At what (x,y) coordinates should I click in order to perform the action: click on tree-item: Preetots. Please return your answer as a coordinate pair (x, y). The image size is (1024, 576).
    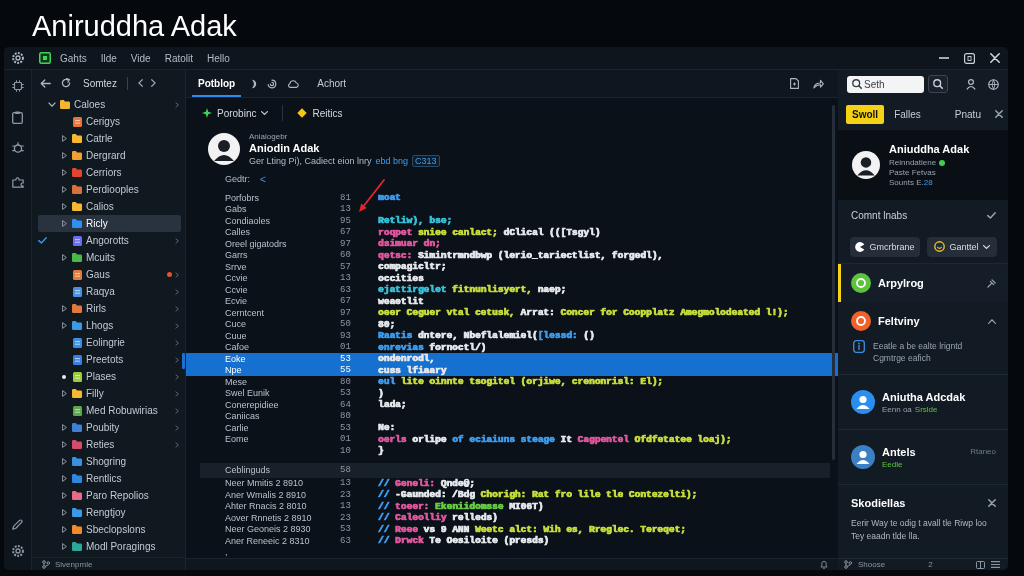
    Looking at the image, I should click on (105, 359).